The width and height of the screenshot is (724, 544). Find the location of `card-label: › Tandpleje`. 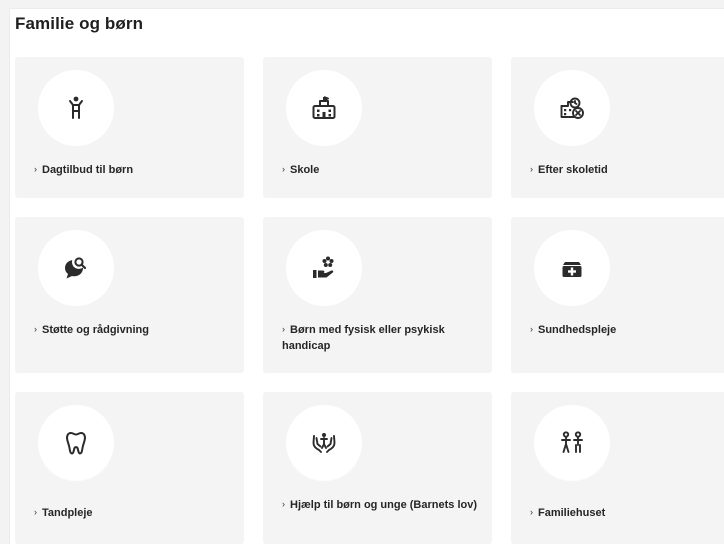

card-label: › Tandpleje is located at coordinates (132, 513).